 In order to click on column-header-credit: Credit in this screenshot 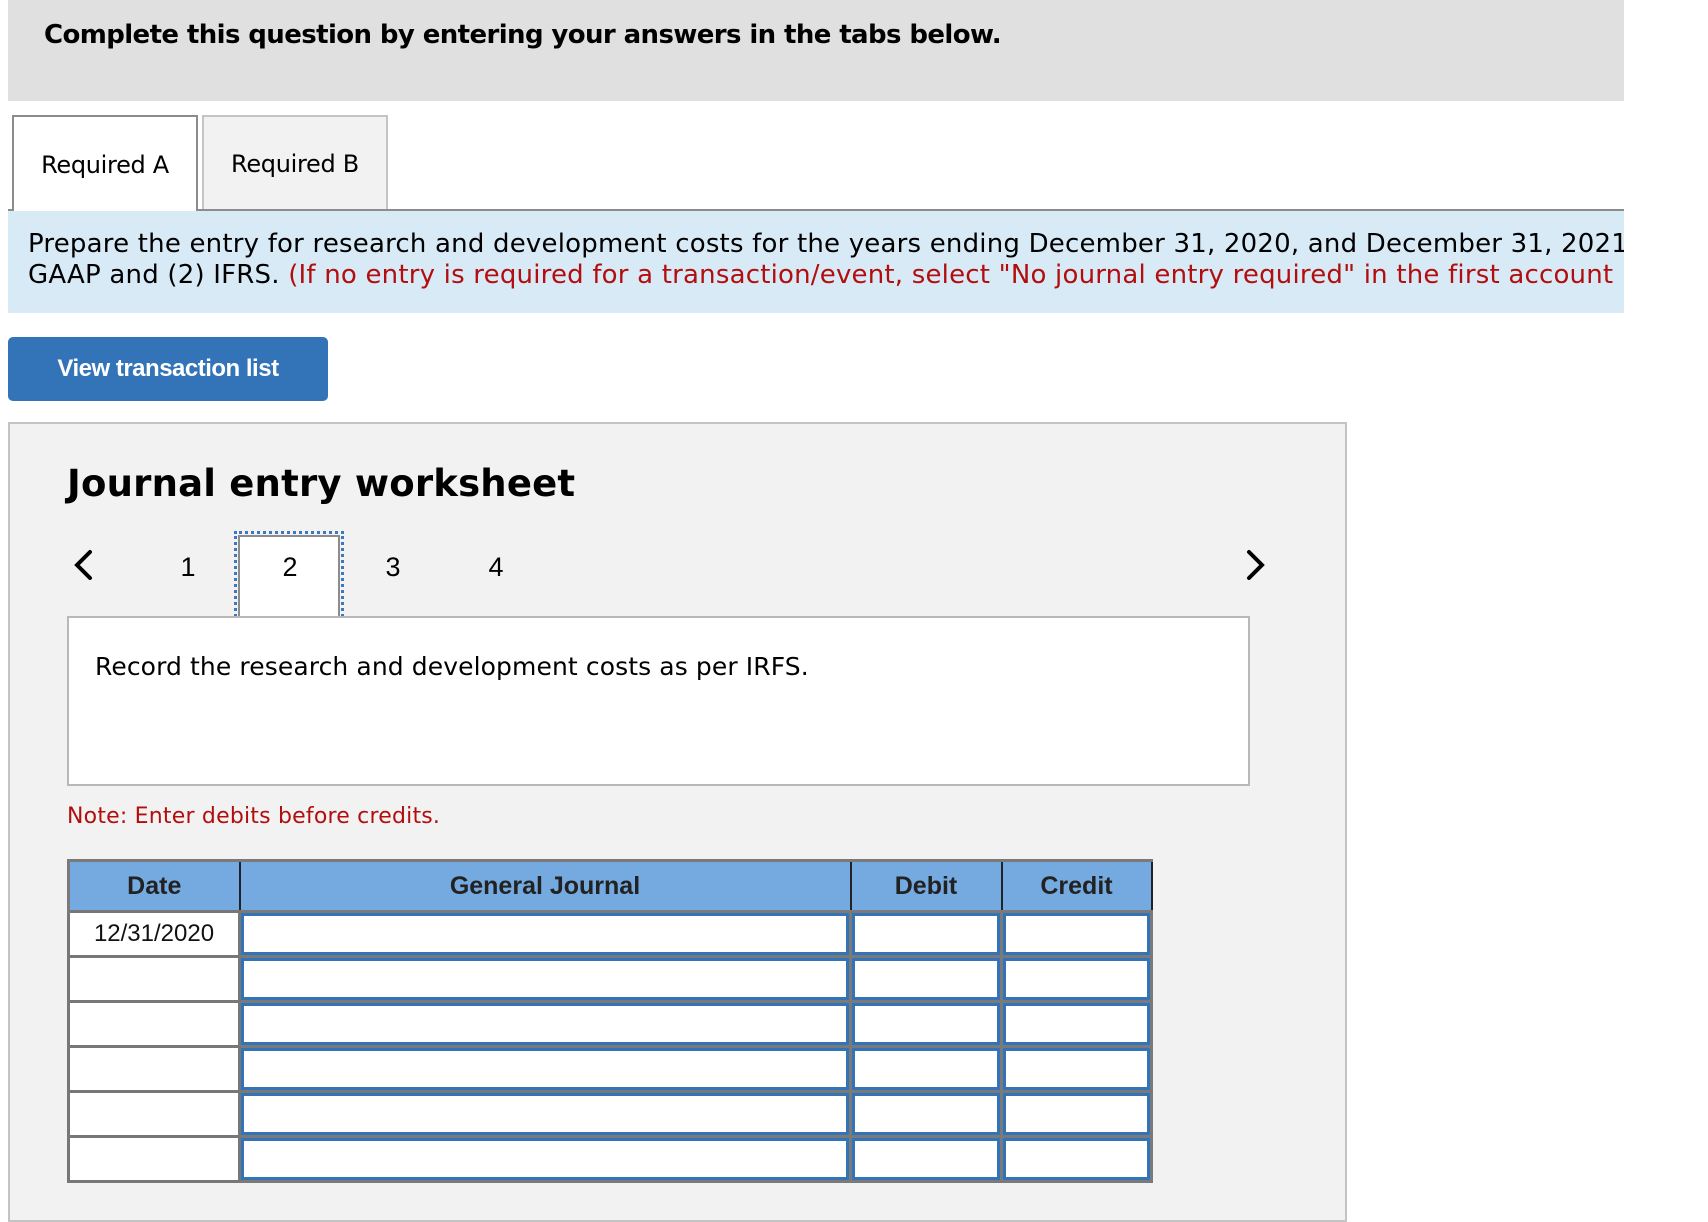, I will do `click(1076, 886)`.